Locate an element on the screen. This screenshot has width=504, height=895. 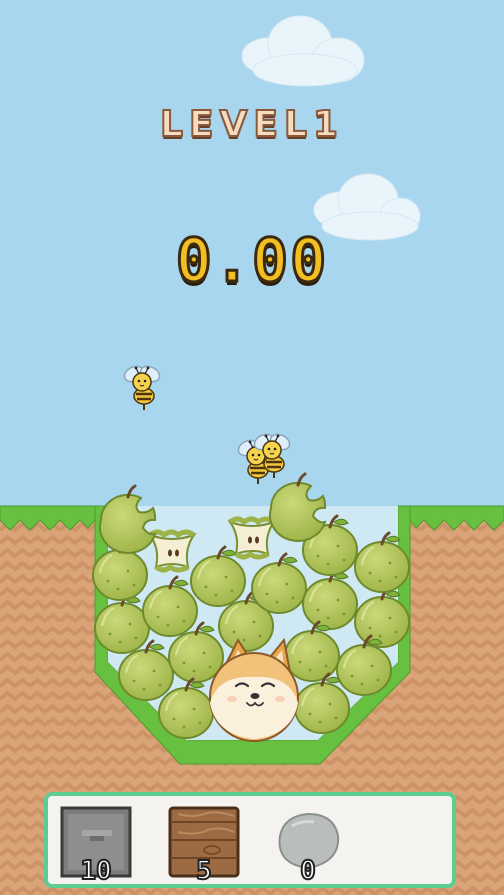
rock-count: 0 is located at coordinates (308, 871).